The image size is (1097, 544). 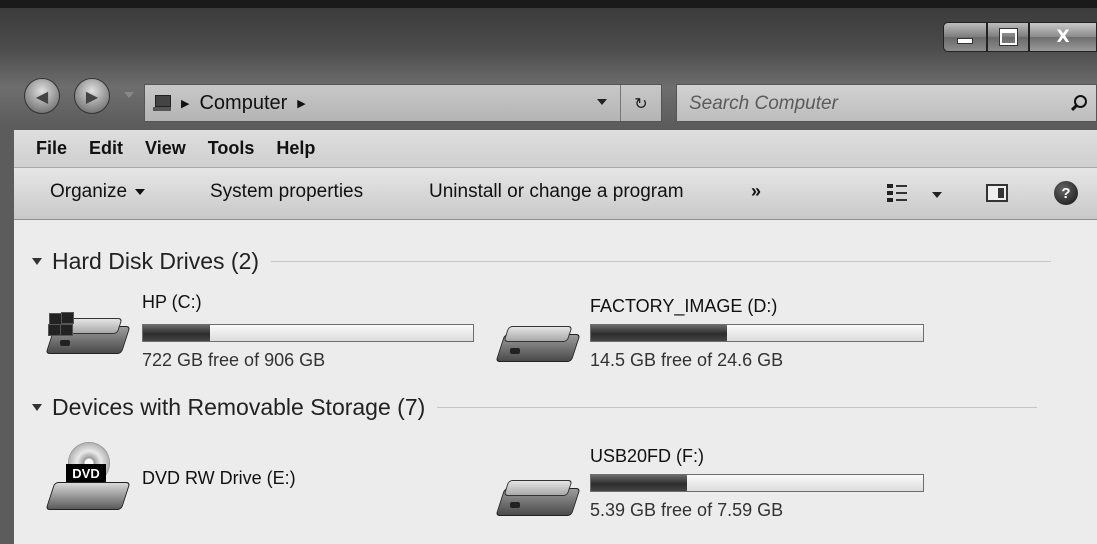 I want to click on menu-view: View, so click(x=165, y=148).